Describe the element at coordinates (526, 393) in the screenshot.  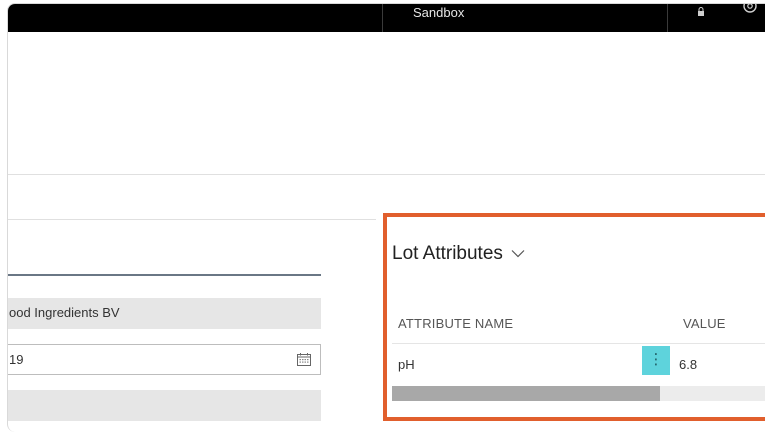
I see `scrollbar-thumb` at that location.